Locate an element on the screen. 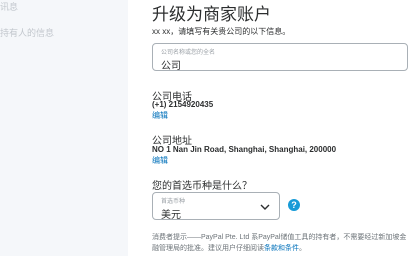 This screenshot has width=410, height=256. currency-value: 美元 is located at coordinates (171, 215).